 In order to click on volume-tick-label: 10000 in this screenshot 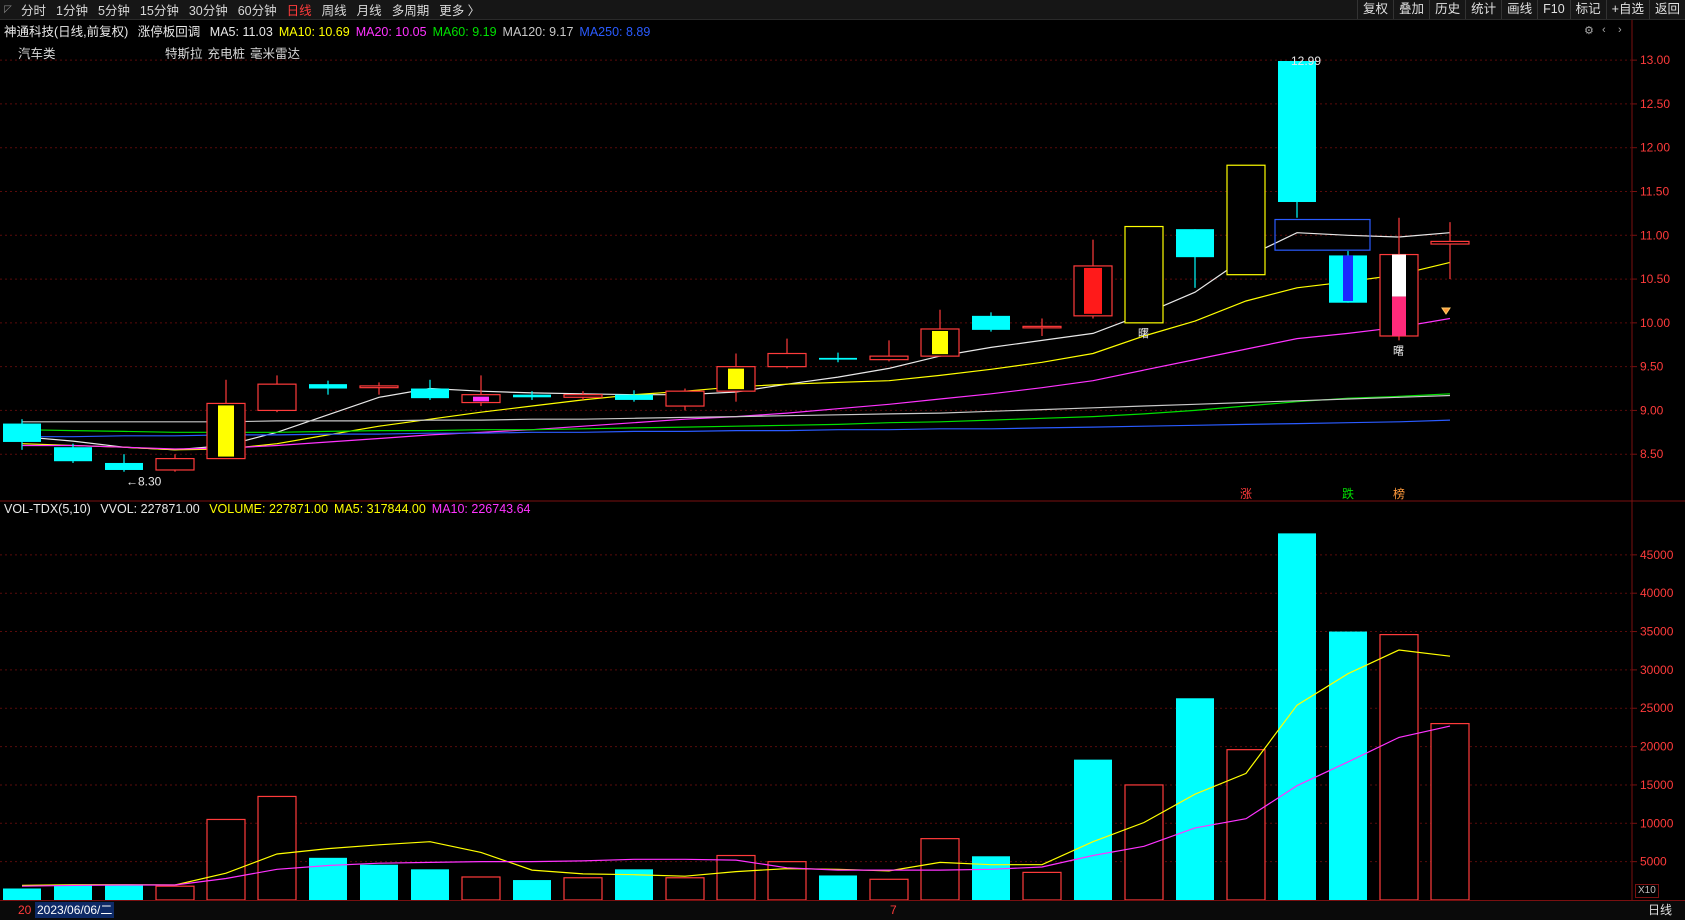, I will do `click(1657, 823)`.